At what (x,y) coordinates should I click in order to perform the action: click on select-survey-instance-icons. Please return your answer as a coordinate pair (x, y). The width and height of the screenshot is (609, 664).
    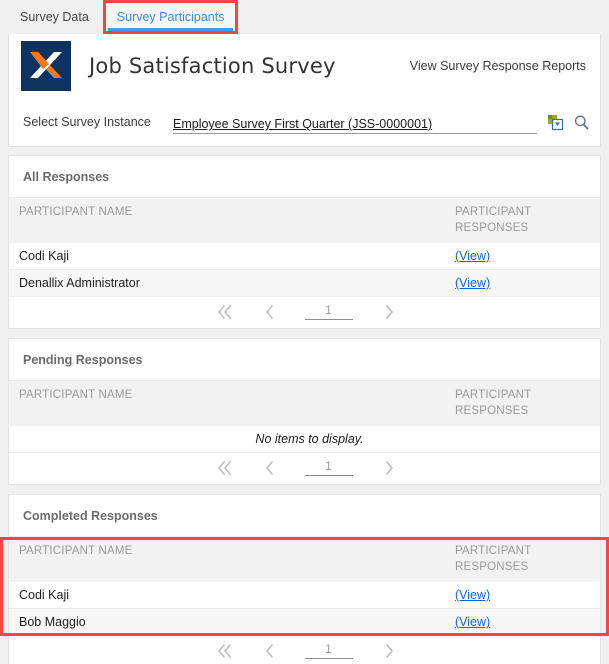
    Looking at the image, I should click on (563, 122).